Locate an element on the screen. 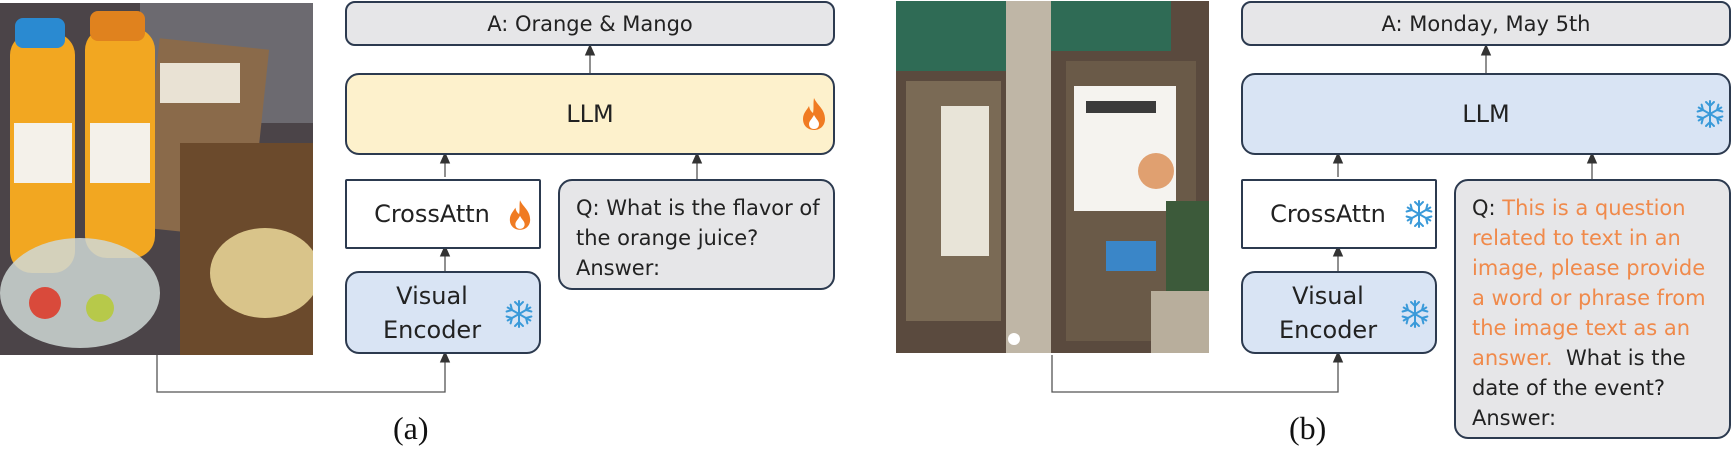 The height and width of the screenshot is (473, 1731). answer-text: A: Orange & Mango is located at coordinates (590, 23).